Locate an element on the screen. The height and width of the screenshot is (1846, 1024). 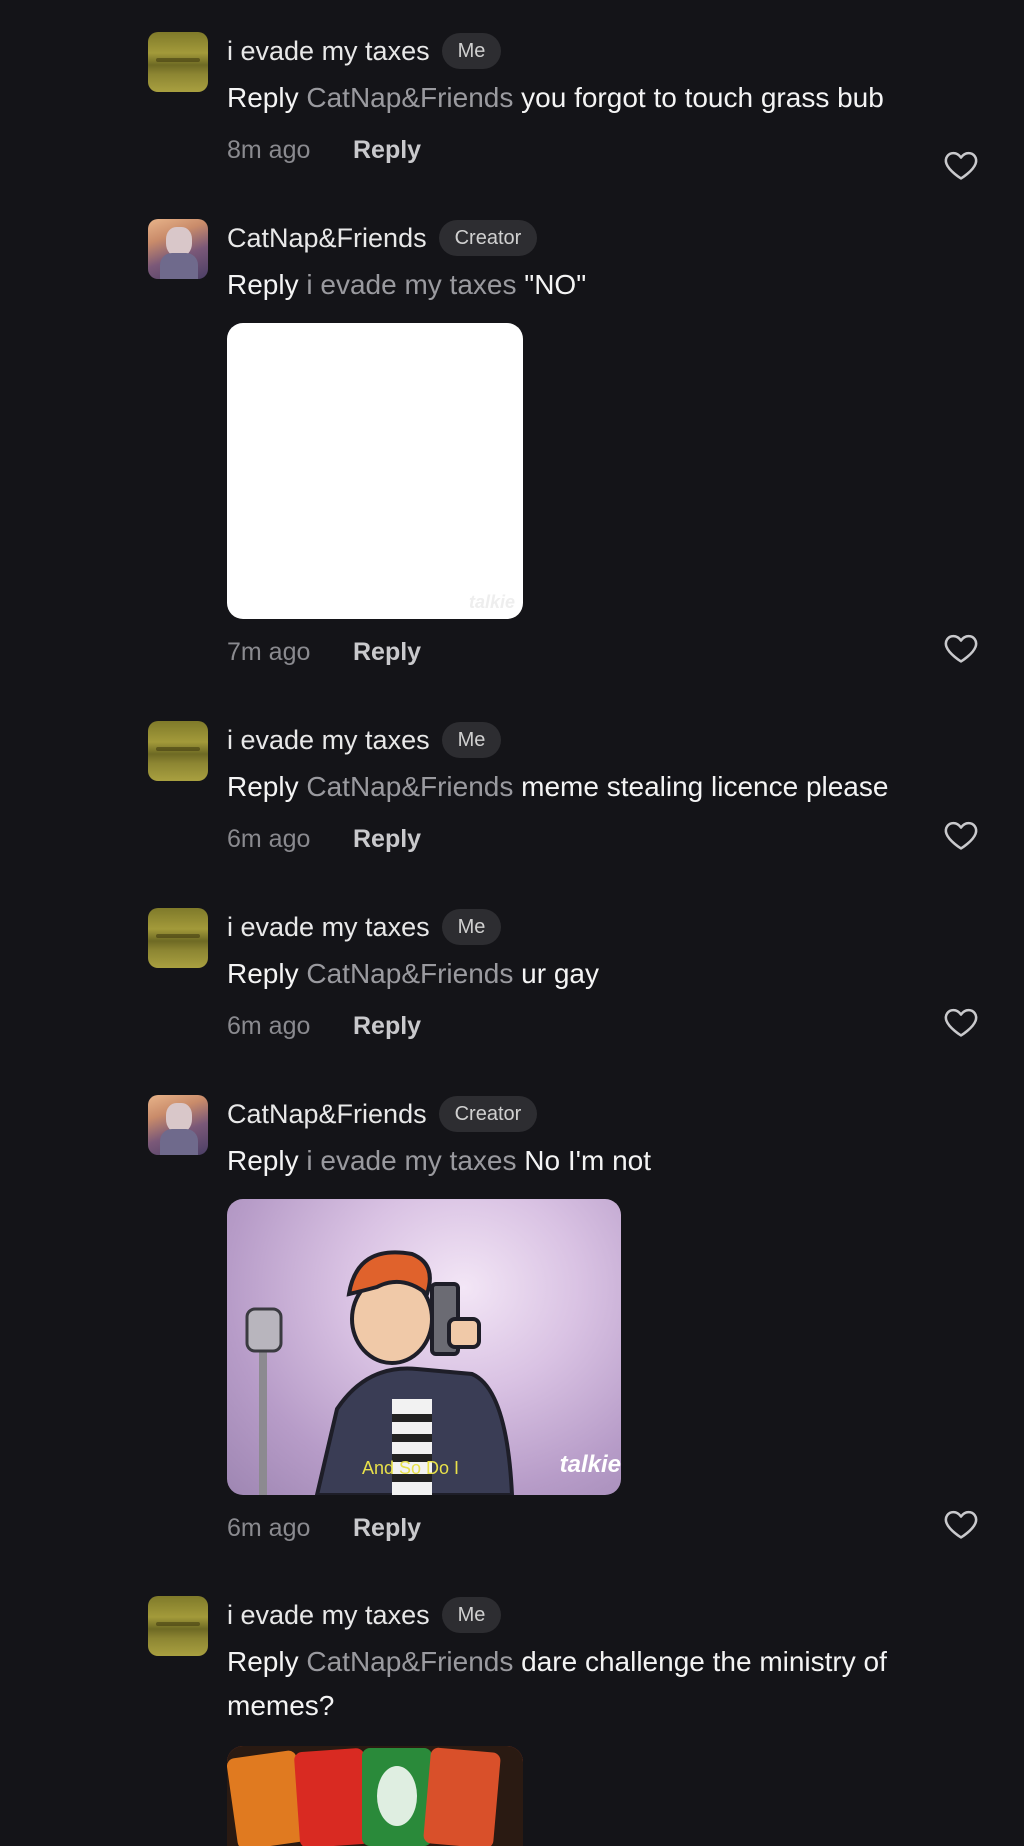
comment-text: Reply CatNap&Friends ur gay is located at coordinates (577, 974).